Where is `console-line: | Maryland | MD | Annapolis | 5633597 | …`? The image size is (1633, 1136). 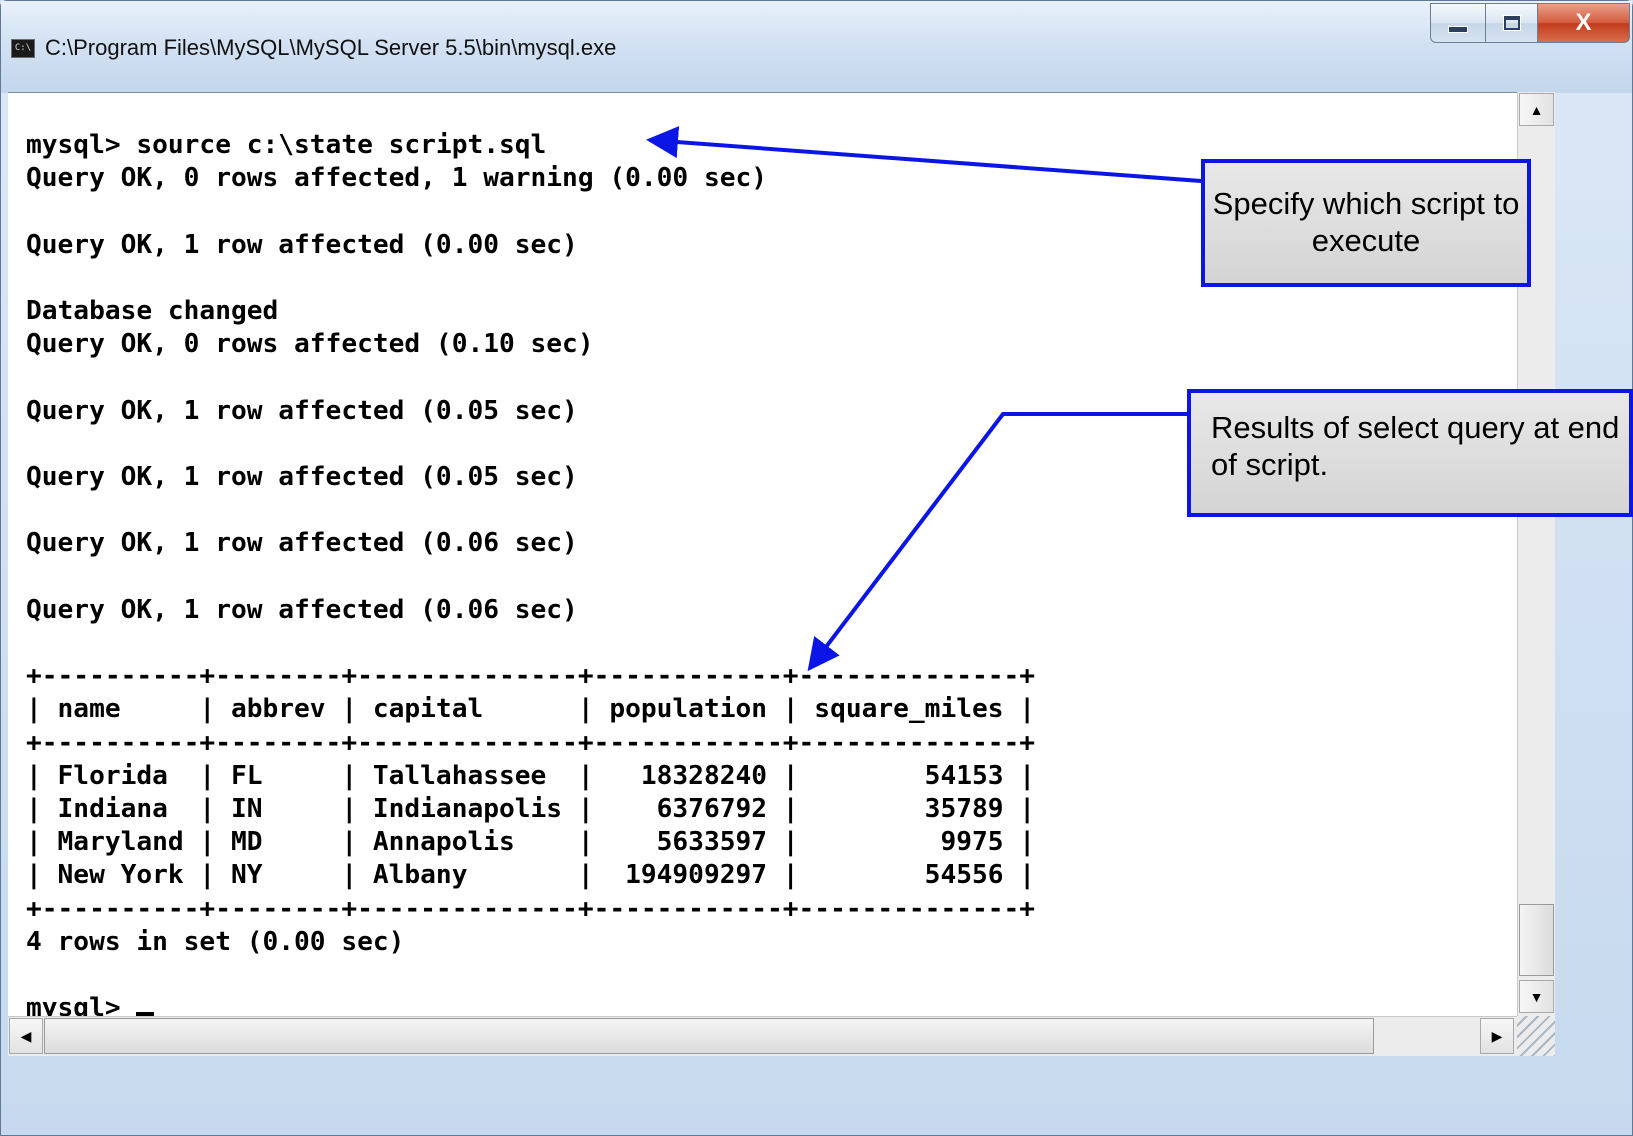 console-line: | Maryland | MD | Annapolis | 5633597 | … is located at coordinates (531, 842).